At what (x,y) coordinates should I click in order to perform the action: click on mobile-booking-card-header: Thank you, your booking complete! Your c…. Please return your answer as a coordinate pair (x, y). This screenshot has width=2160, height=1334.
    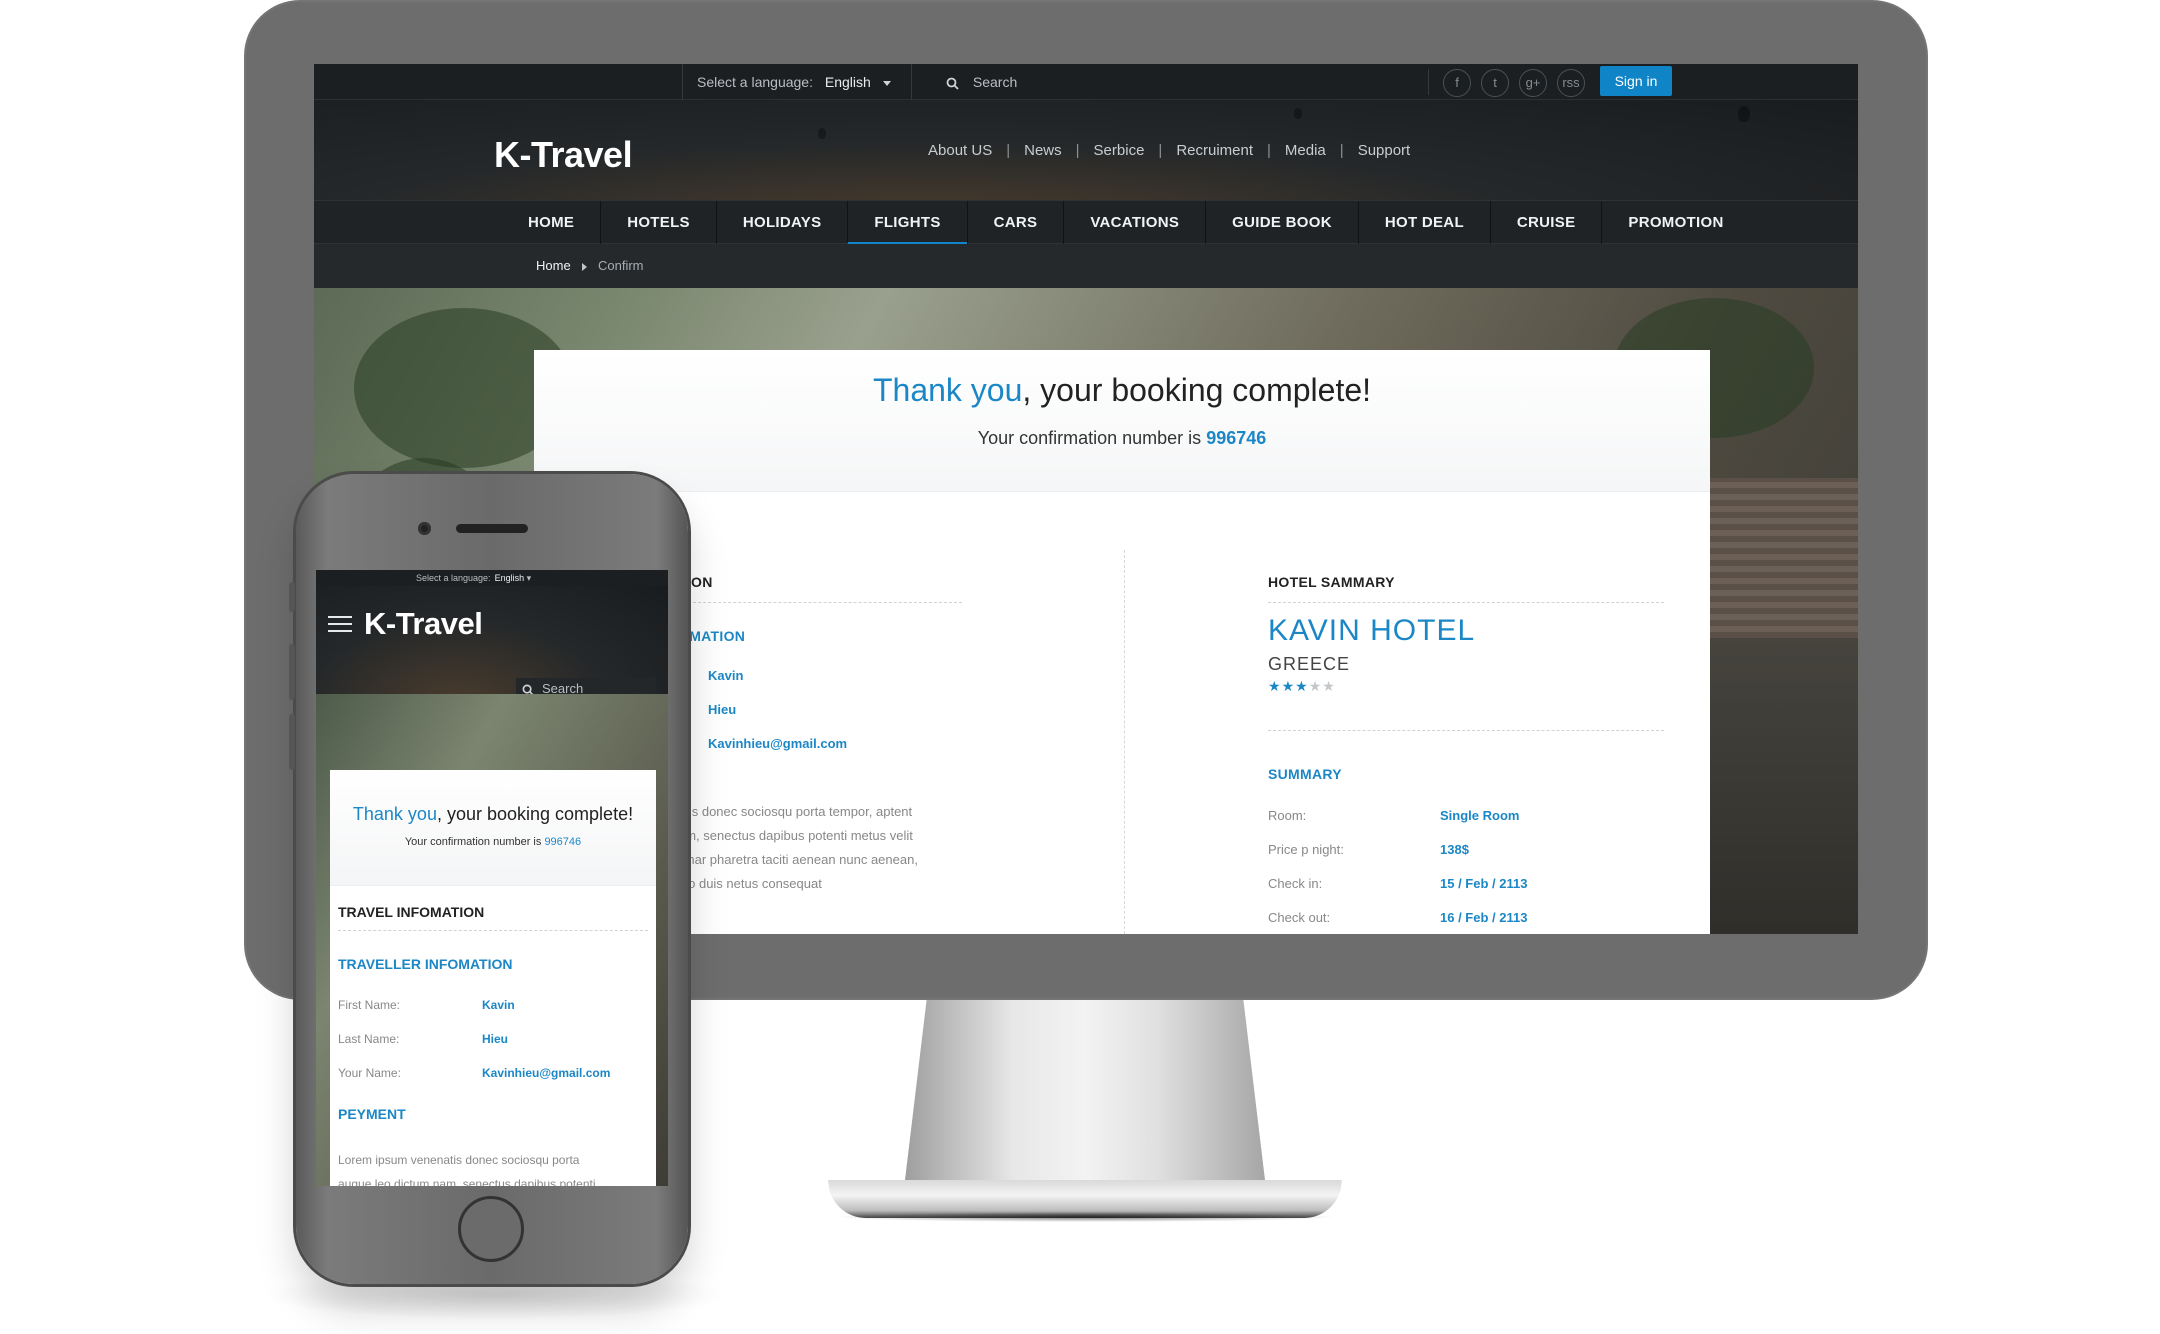
    Looking at the image, I should click on (493, 828).